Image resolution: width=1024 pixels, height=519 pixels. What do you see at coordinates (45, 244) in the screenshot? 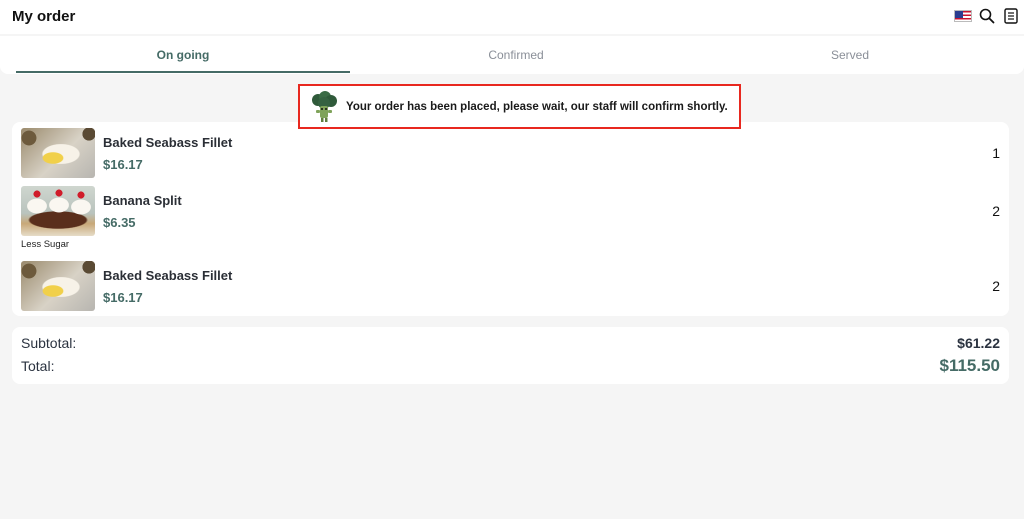
I see `item-note: Less Sugar` at bounding box center [45, 244].